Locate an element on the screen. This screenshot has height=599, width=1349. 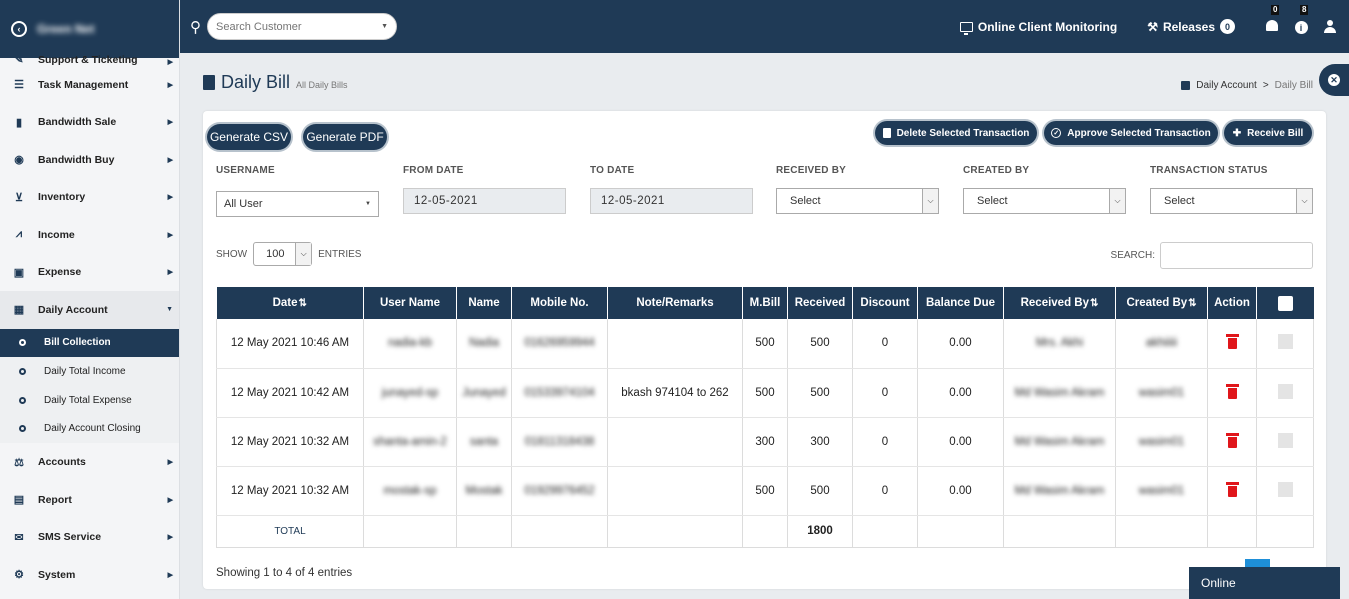
notifications-button: 0 is located at coordinates (1272, 19).